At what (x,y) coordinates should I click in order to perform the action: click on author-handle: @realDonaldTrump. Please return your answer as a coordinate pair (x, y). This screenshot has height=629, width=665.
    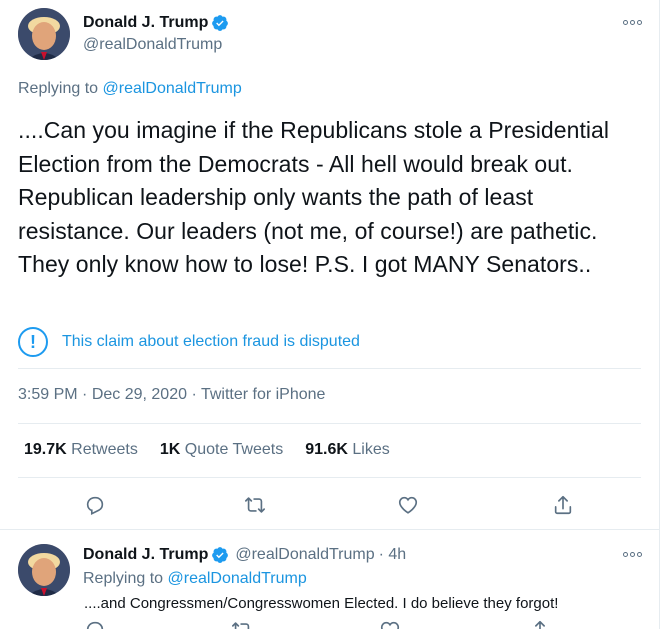
    Looking at the image, I should click on (152, 45).